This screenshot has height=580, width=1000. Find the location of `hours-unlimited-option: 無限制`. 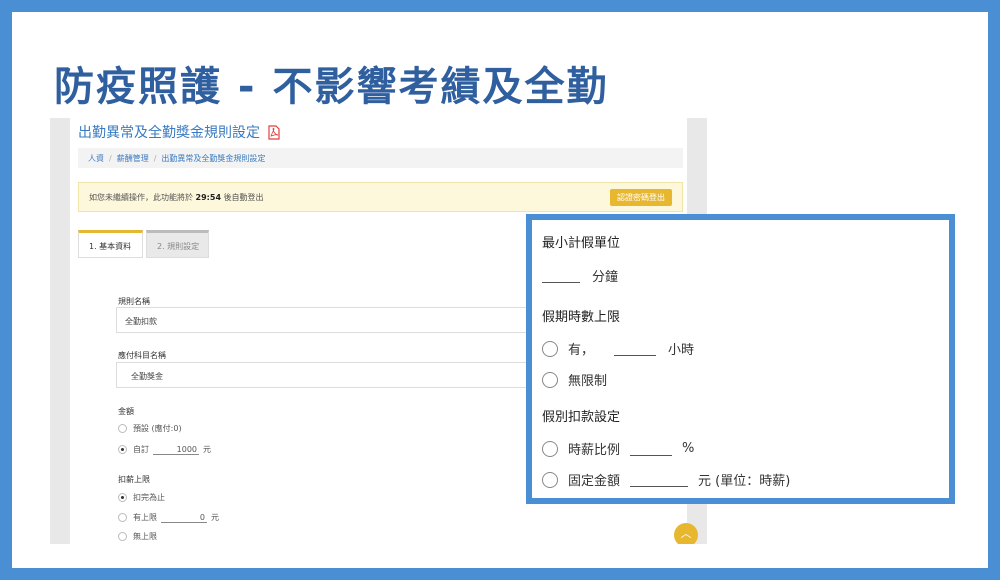

hours-unlimited-option: 無限制 is located at coordinates (574, 379).